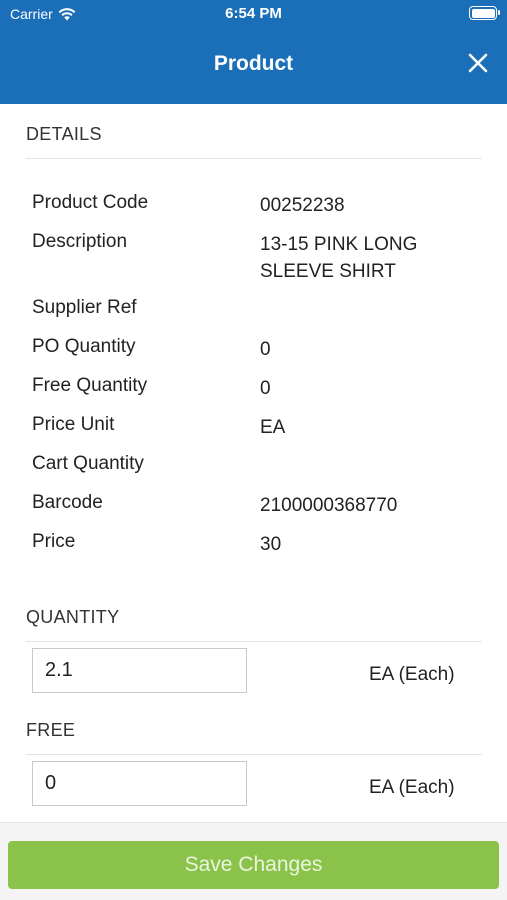 The height and width of the screenshot is (900, 507). What do you see at coordinates (90, 385) in the screenshot?
I see `detail-label: Free Quantity` at bounding box center [90, 385].